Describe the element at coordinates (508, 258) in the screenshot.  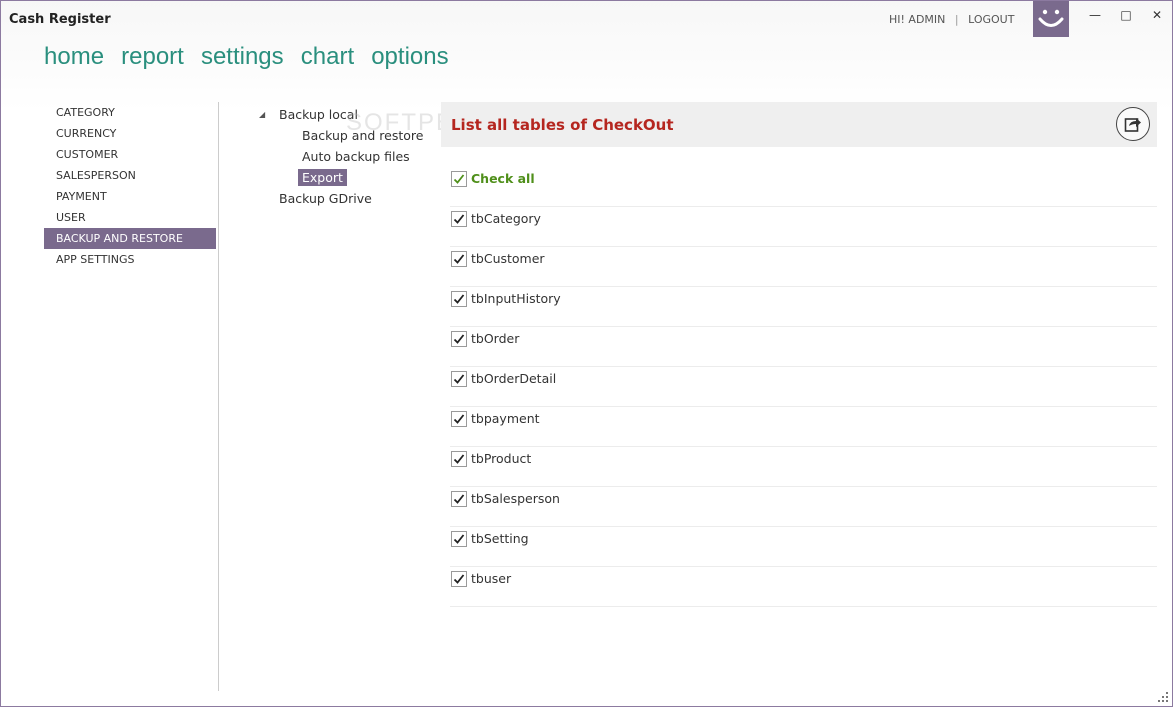
I see `table-name-label: tbCustomer` at that location.